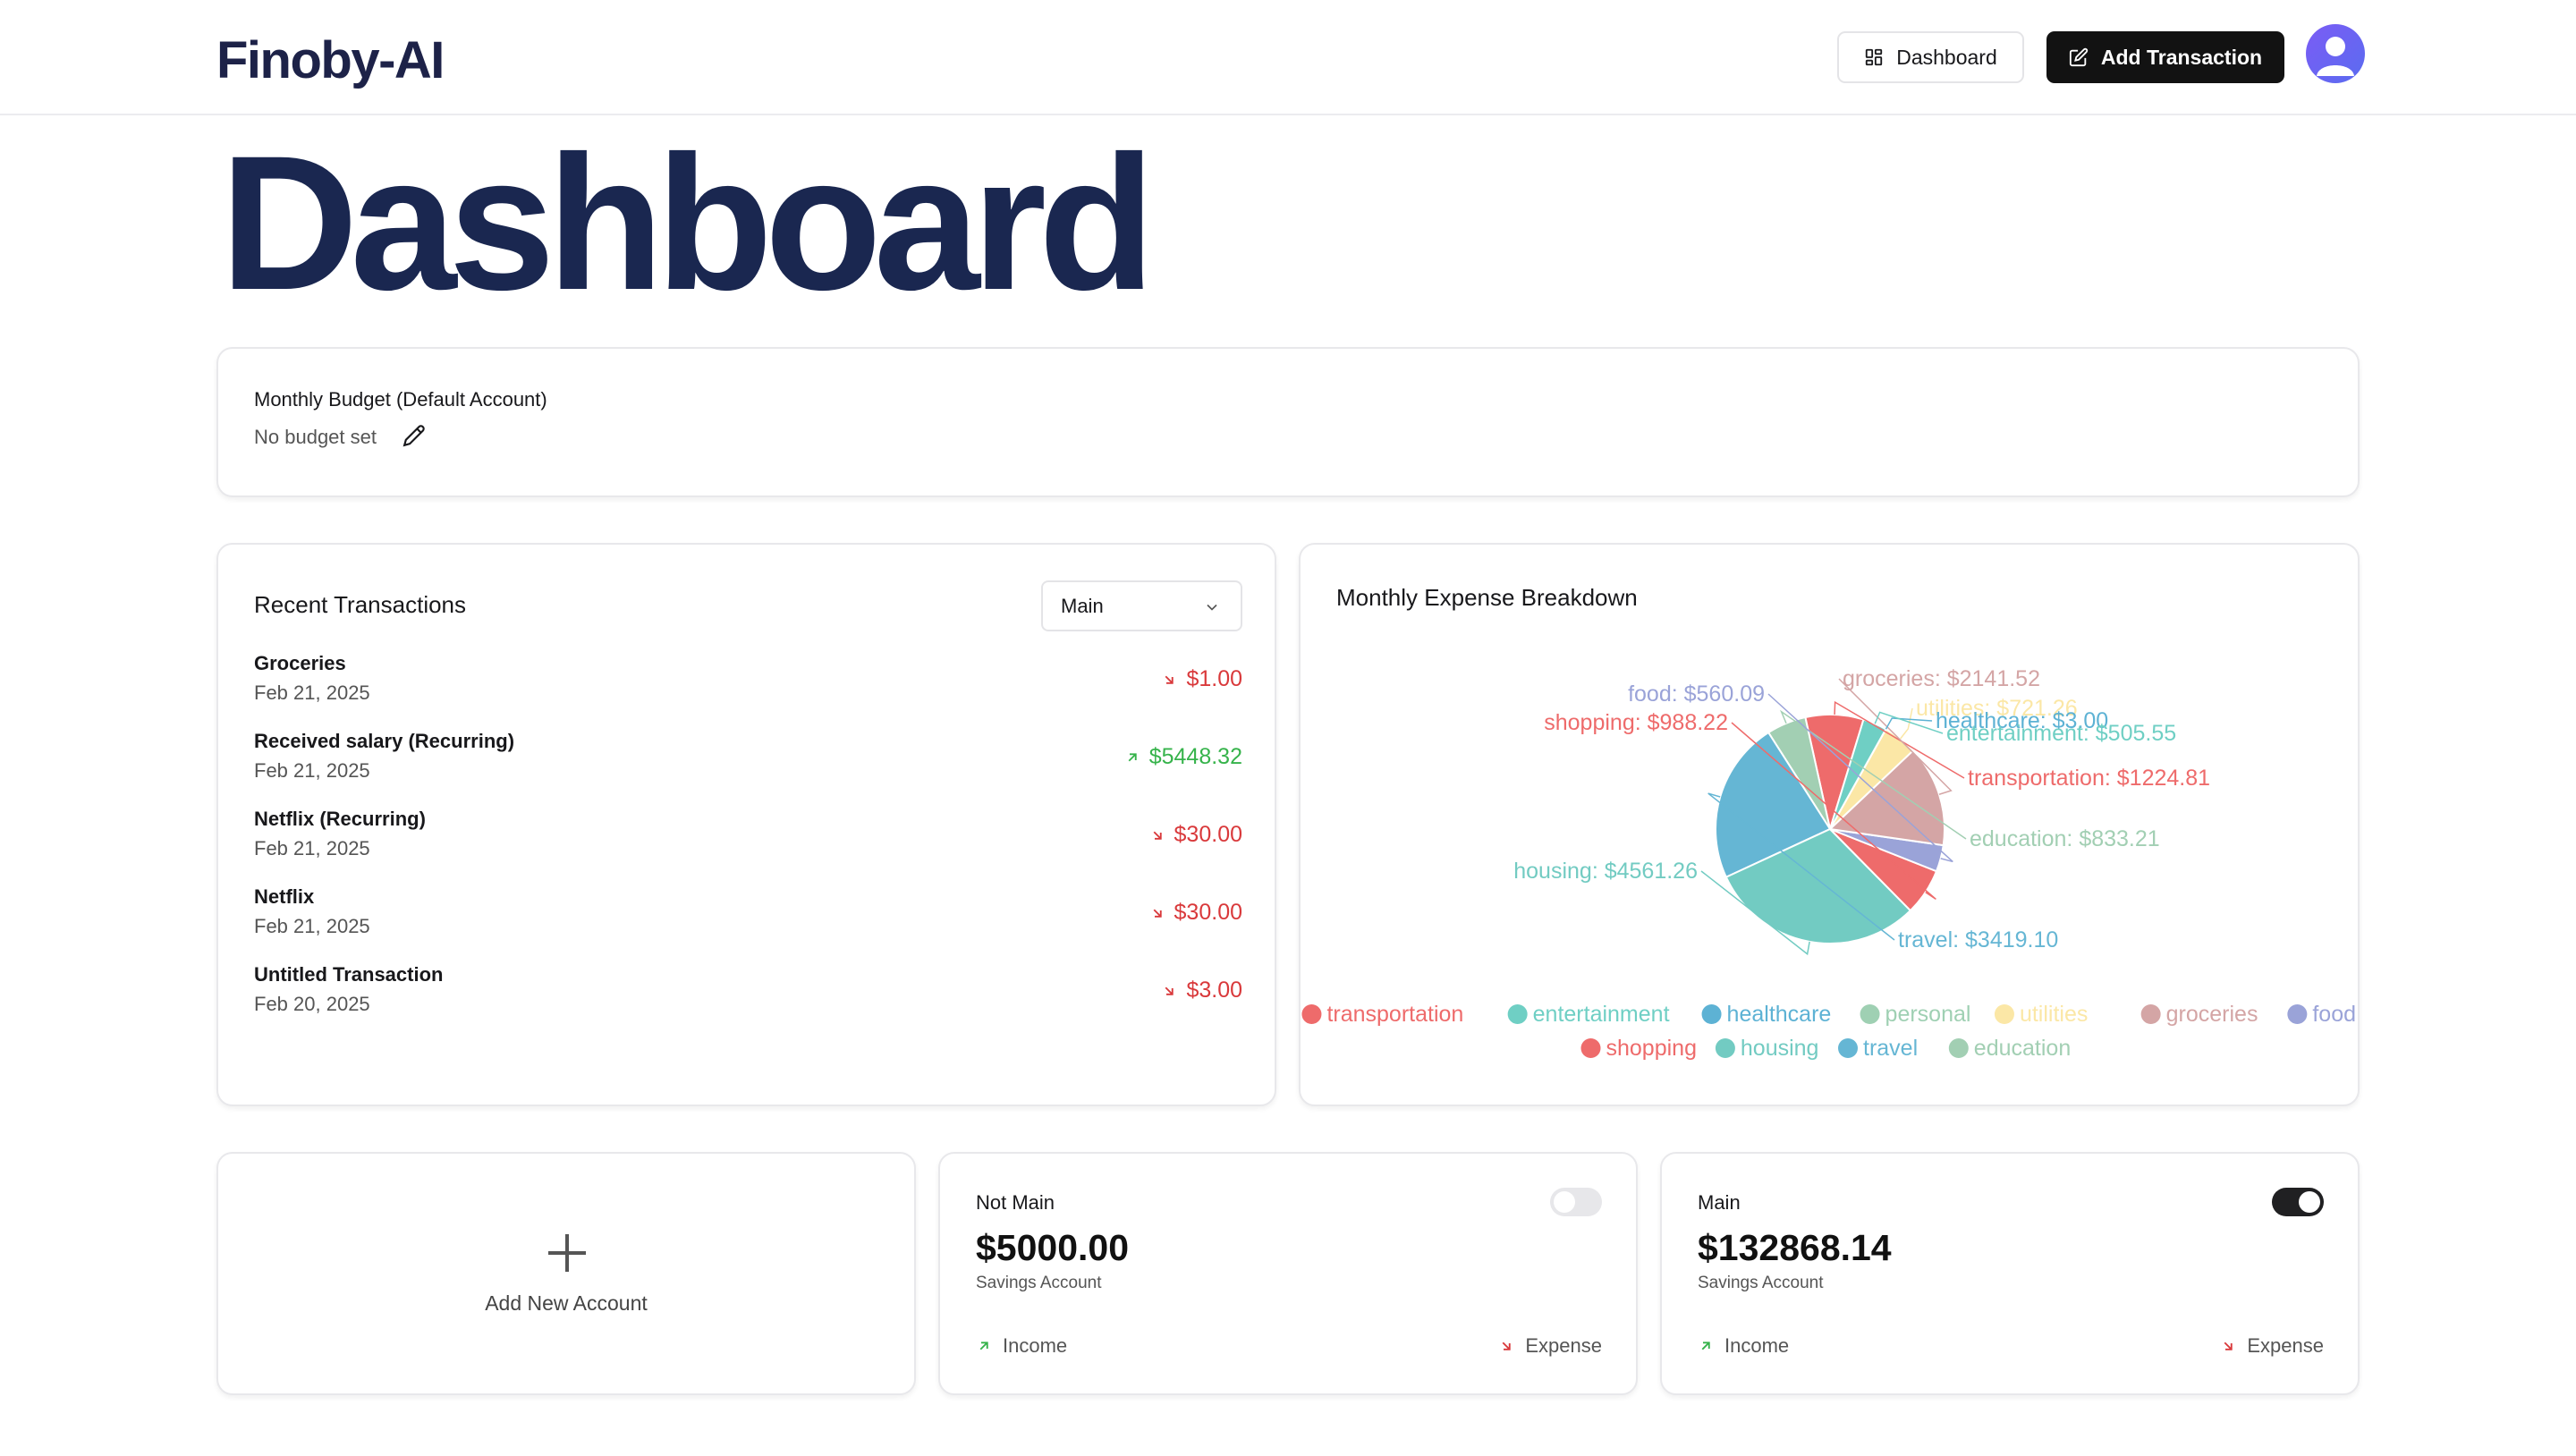  I want to click on transaction-row: Netflix Feb 21, 2025 $30.00, so click(748, 921).